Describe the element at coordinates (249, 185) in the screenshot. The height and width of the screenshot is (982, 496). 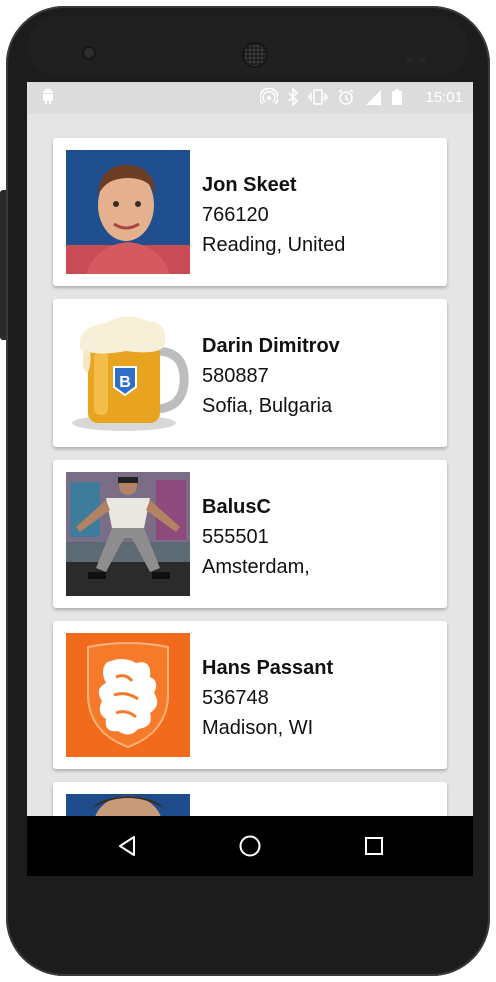
I see `user-name: Jon Skeet` at that location.